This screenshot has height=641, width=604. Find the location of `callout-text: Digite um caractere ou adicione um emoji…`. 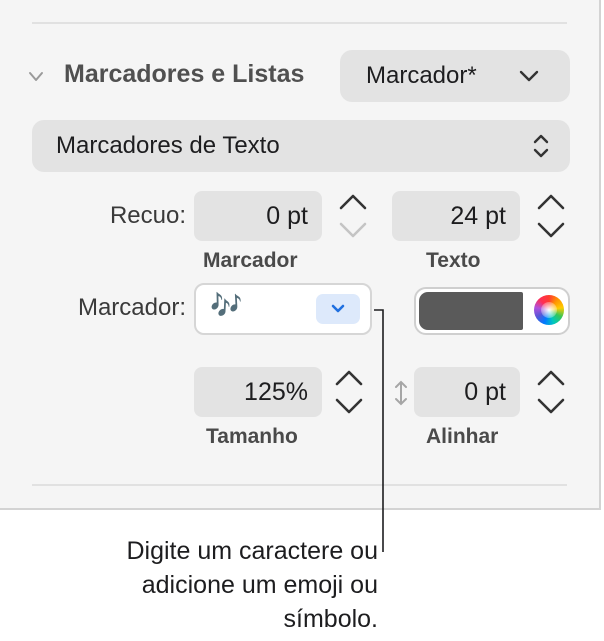

callout-text: Digite um caractere ou adicione um emoji… is located at coordinates (219, 585).